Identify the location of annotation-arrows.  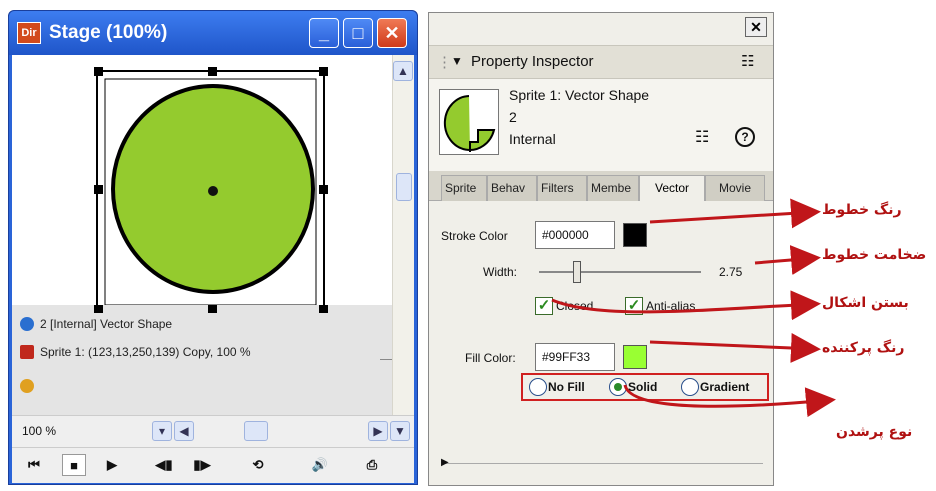
(693, 308).